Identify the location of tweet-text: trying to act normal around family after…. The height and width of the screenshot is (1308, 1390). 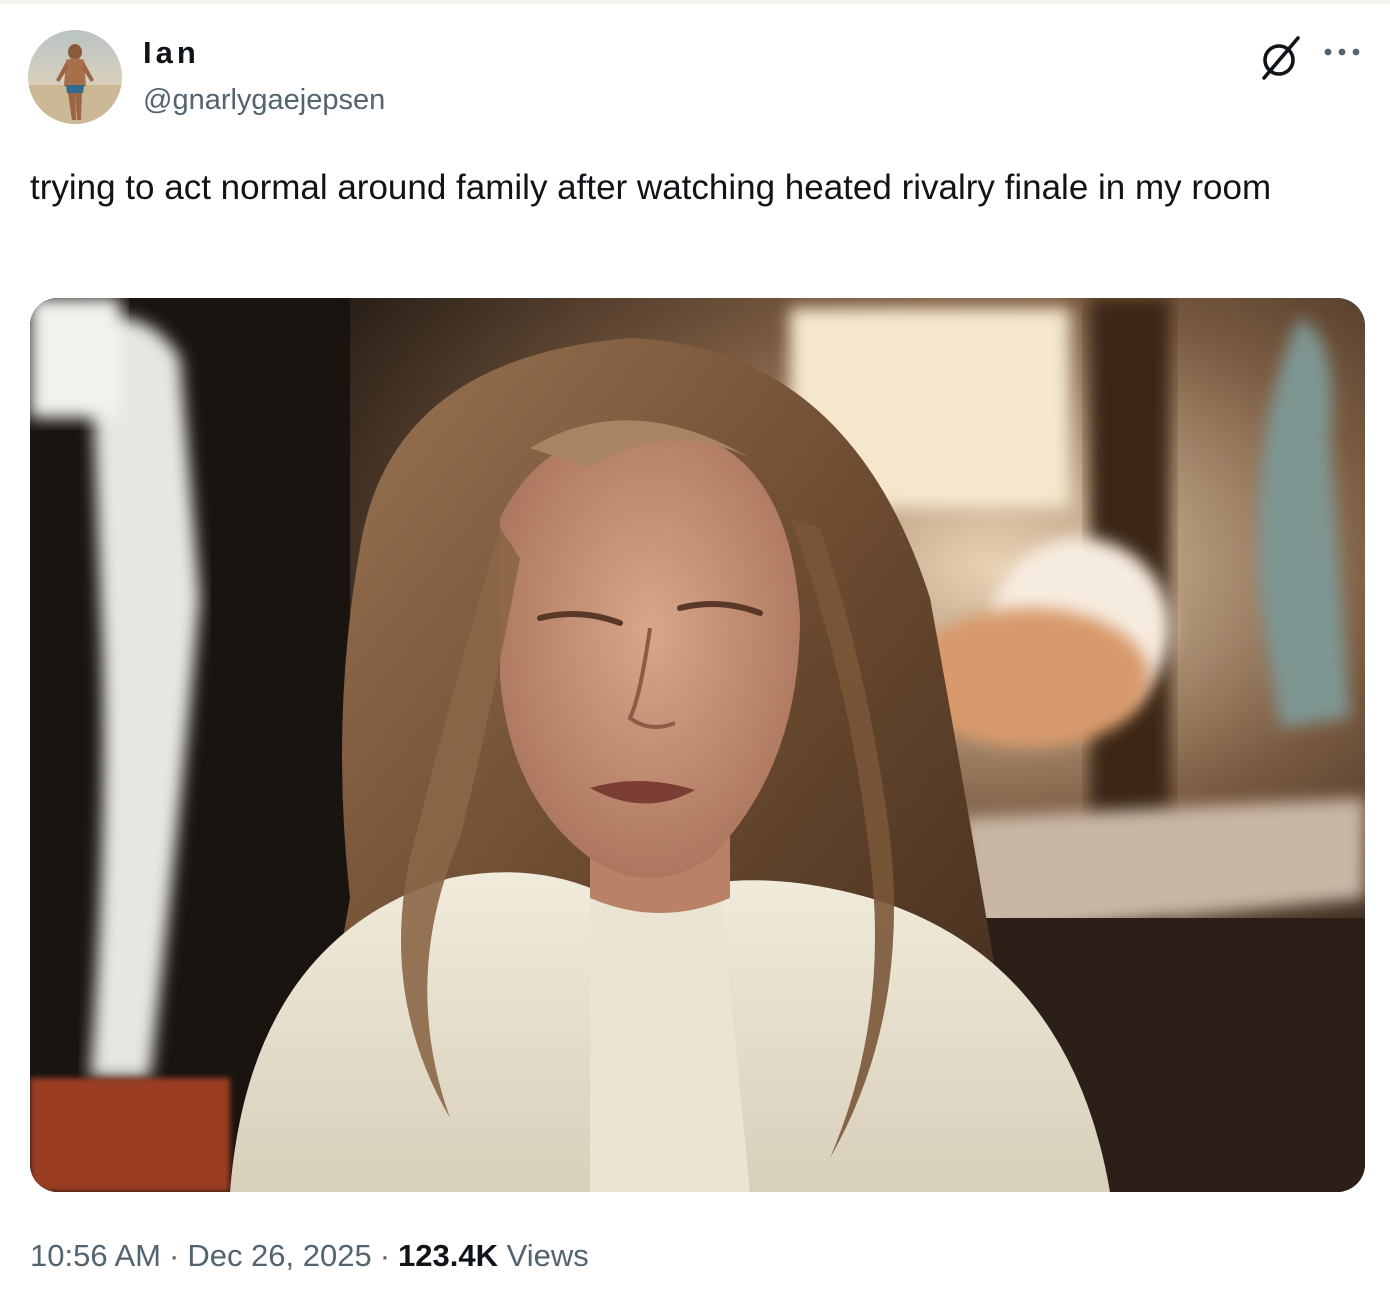
(651, 187).